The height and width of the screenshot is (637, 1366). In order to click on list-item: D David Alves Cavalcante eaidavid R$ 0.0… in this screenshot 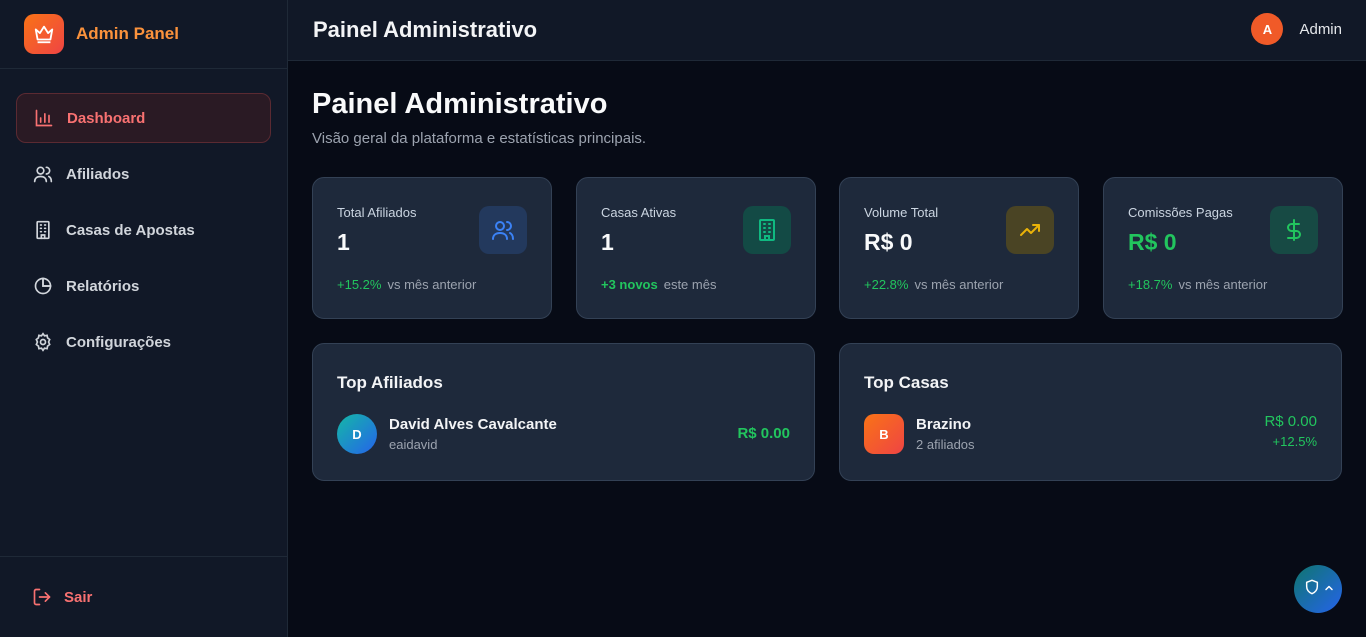, I will do `click(563, 434)`.